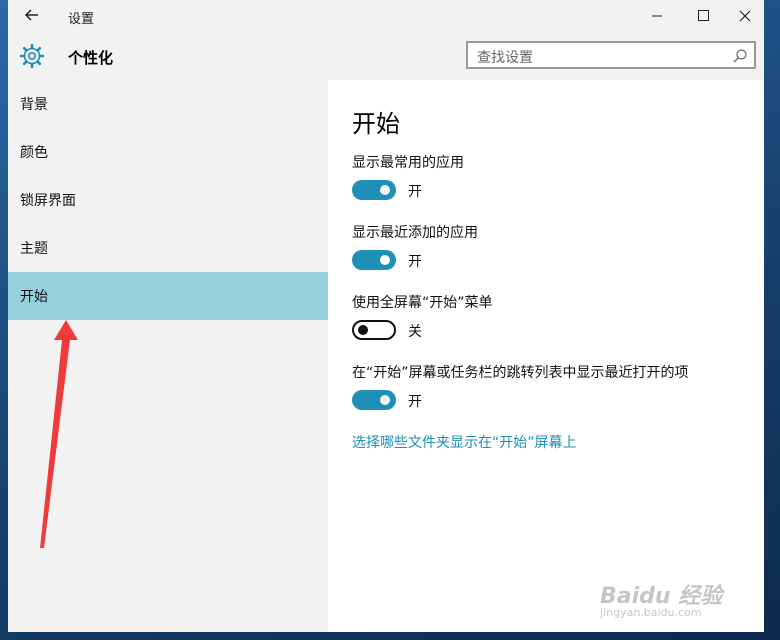  I want to click on setting-label-most-used-apps: 显示最常用的应用, so click(408, 163).